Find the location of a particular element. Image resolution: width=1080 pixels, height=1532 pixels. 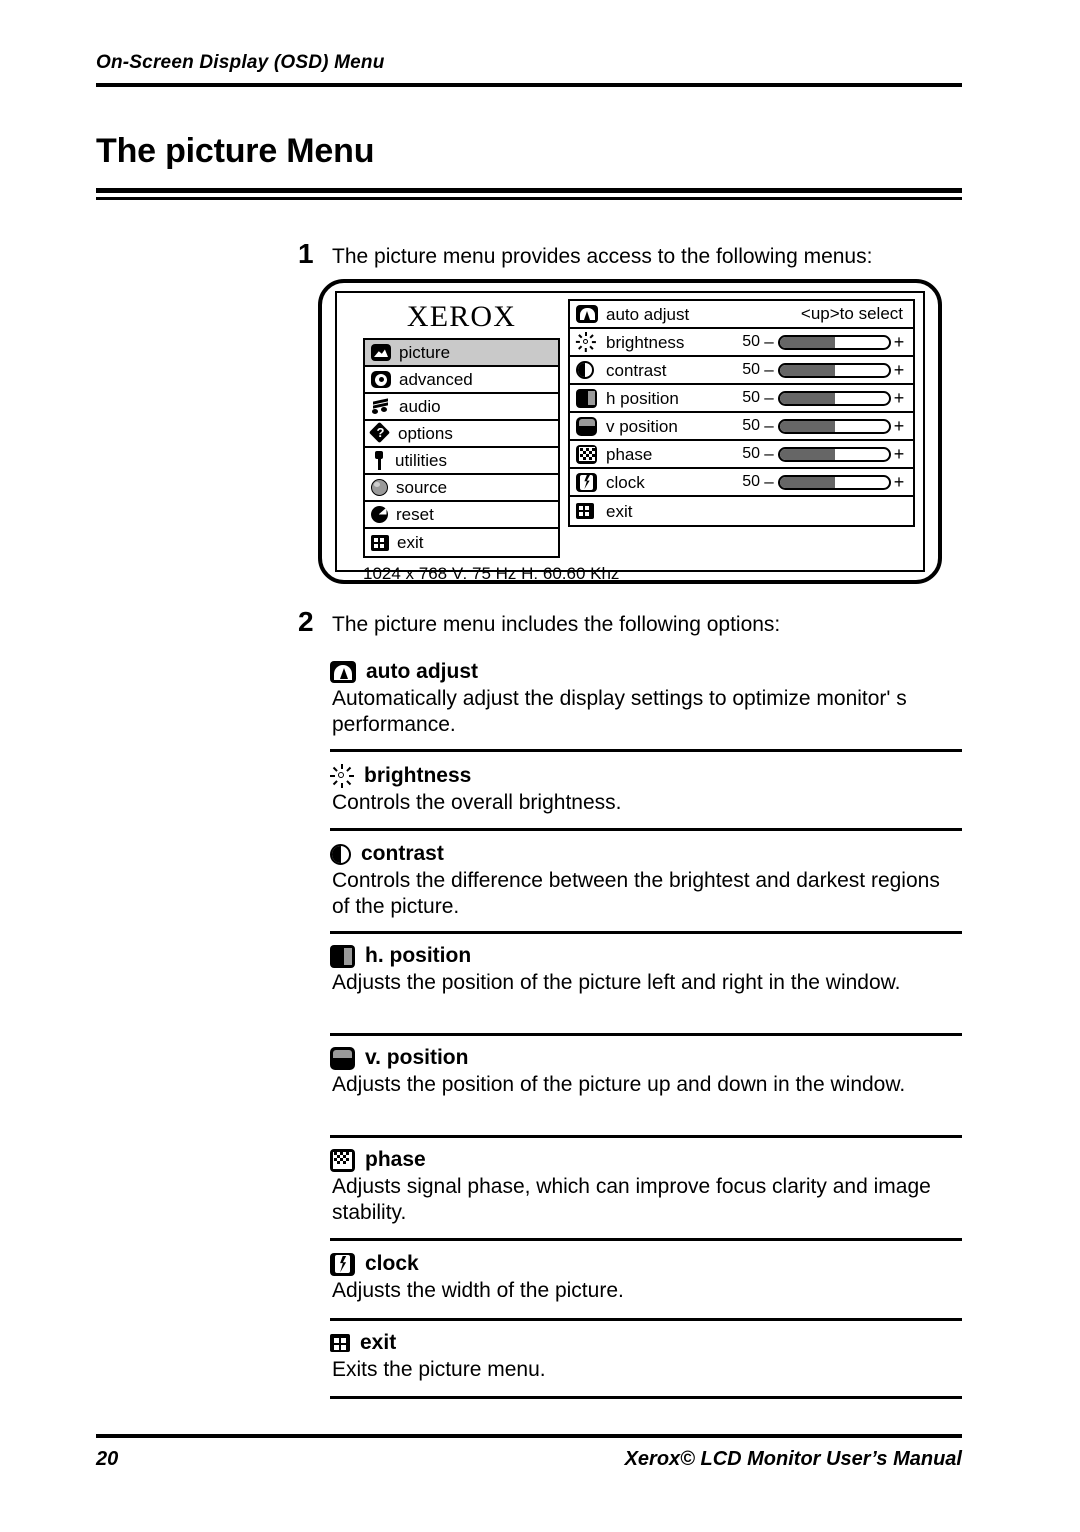

osd-row-phase-slider is located at coordinates (834, 454).